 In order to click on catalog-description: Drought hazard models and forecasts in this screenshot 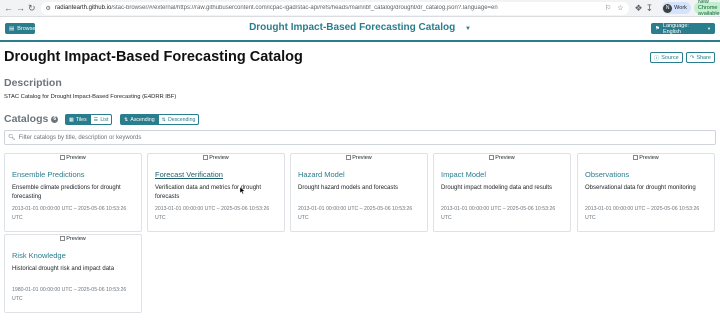, I will do `click(348, 188)`.